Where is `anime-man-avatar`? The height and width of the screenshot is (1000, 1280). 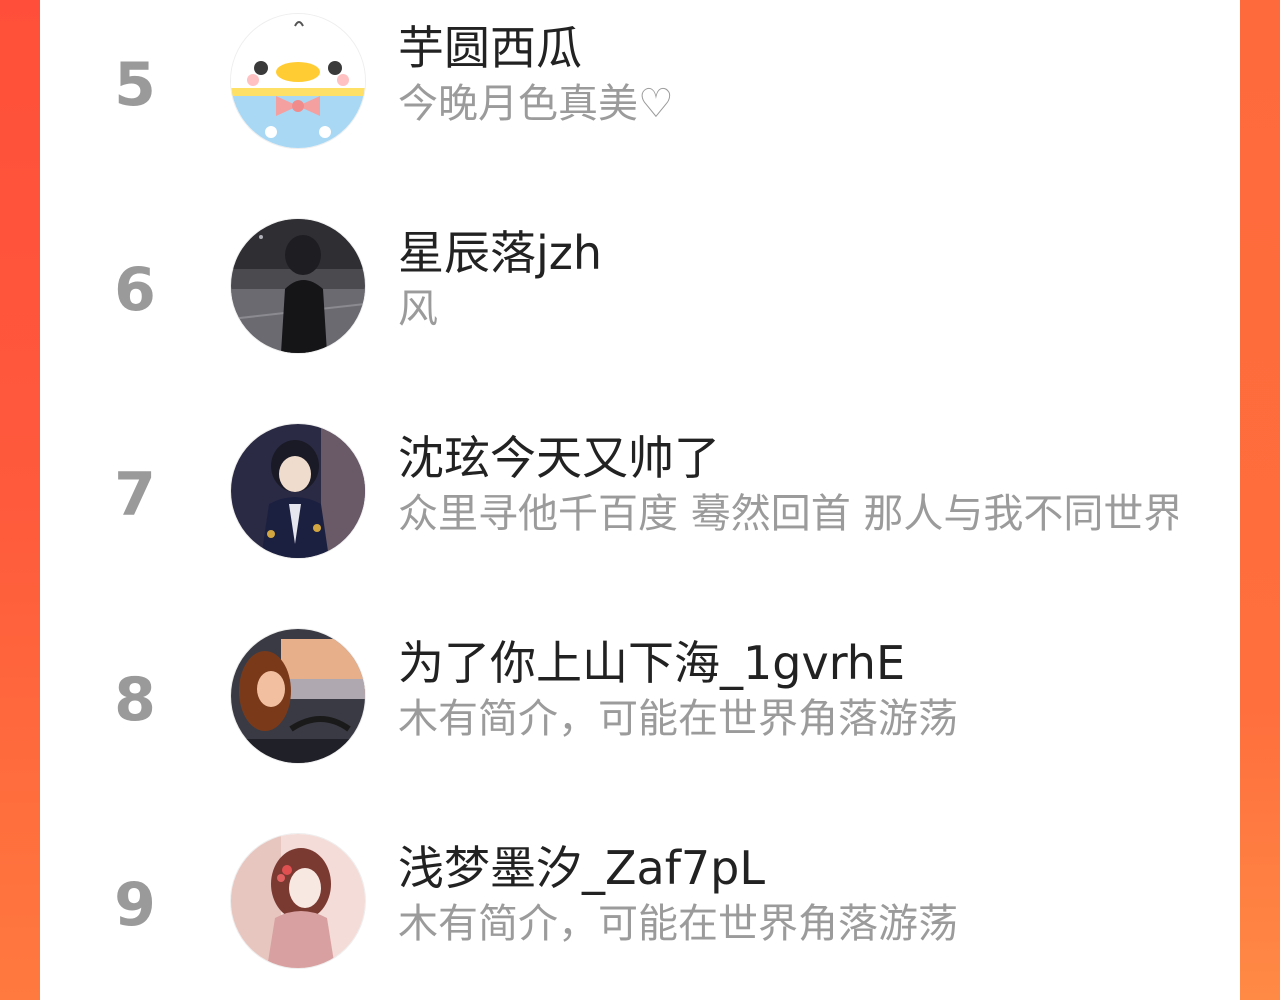 anime-man-avatar is located at coordinates (298, 491).